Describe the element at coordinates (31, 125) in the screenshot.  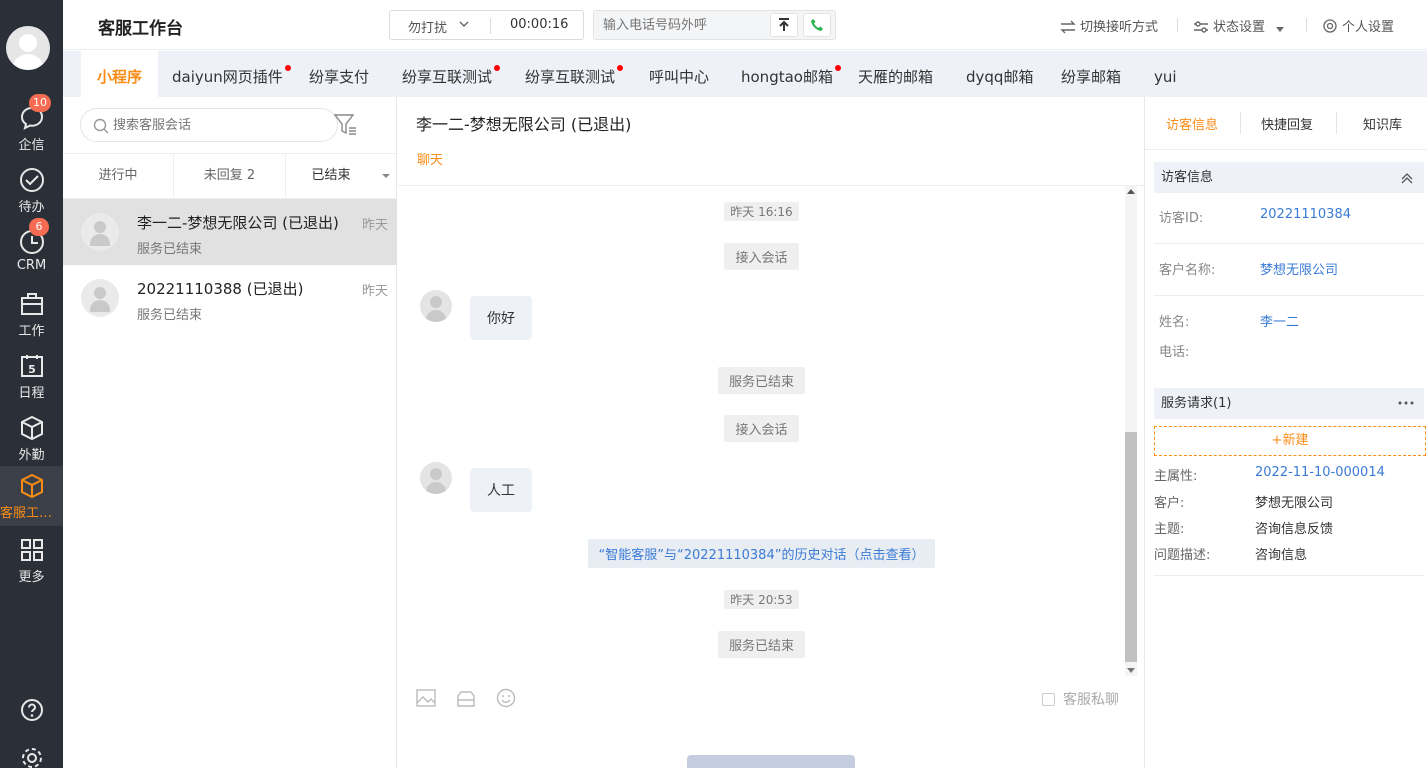
I see `nav-item-messages: 10 企信` at that location.